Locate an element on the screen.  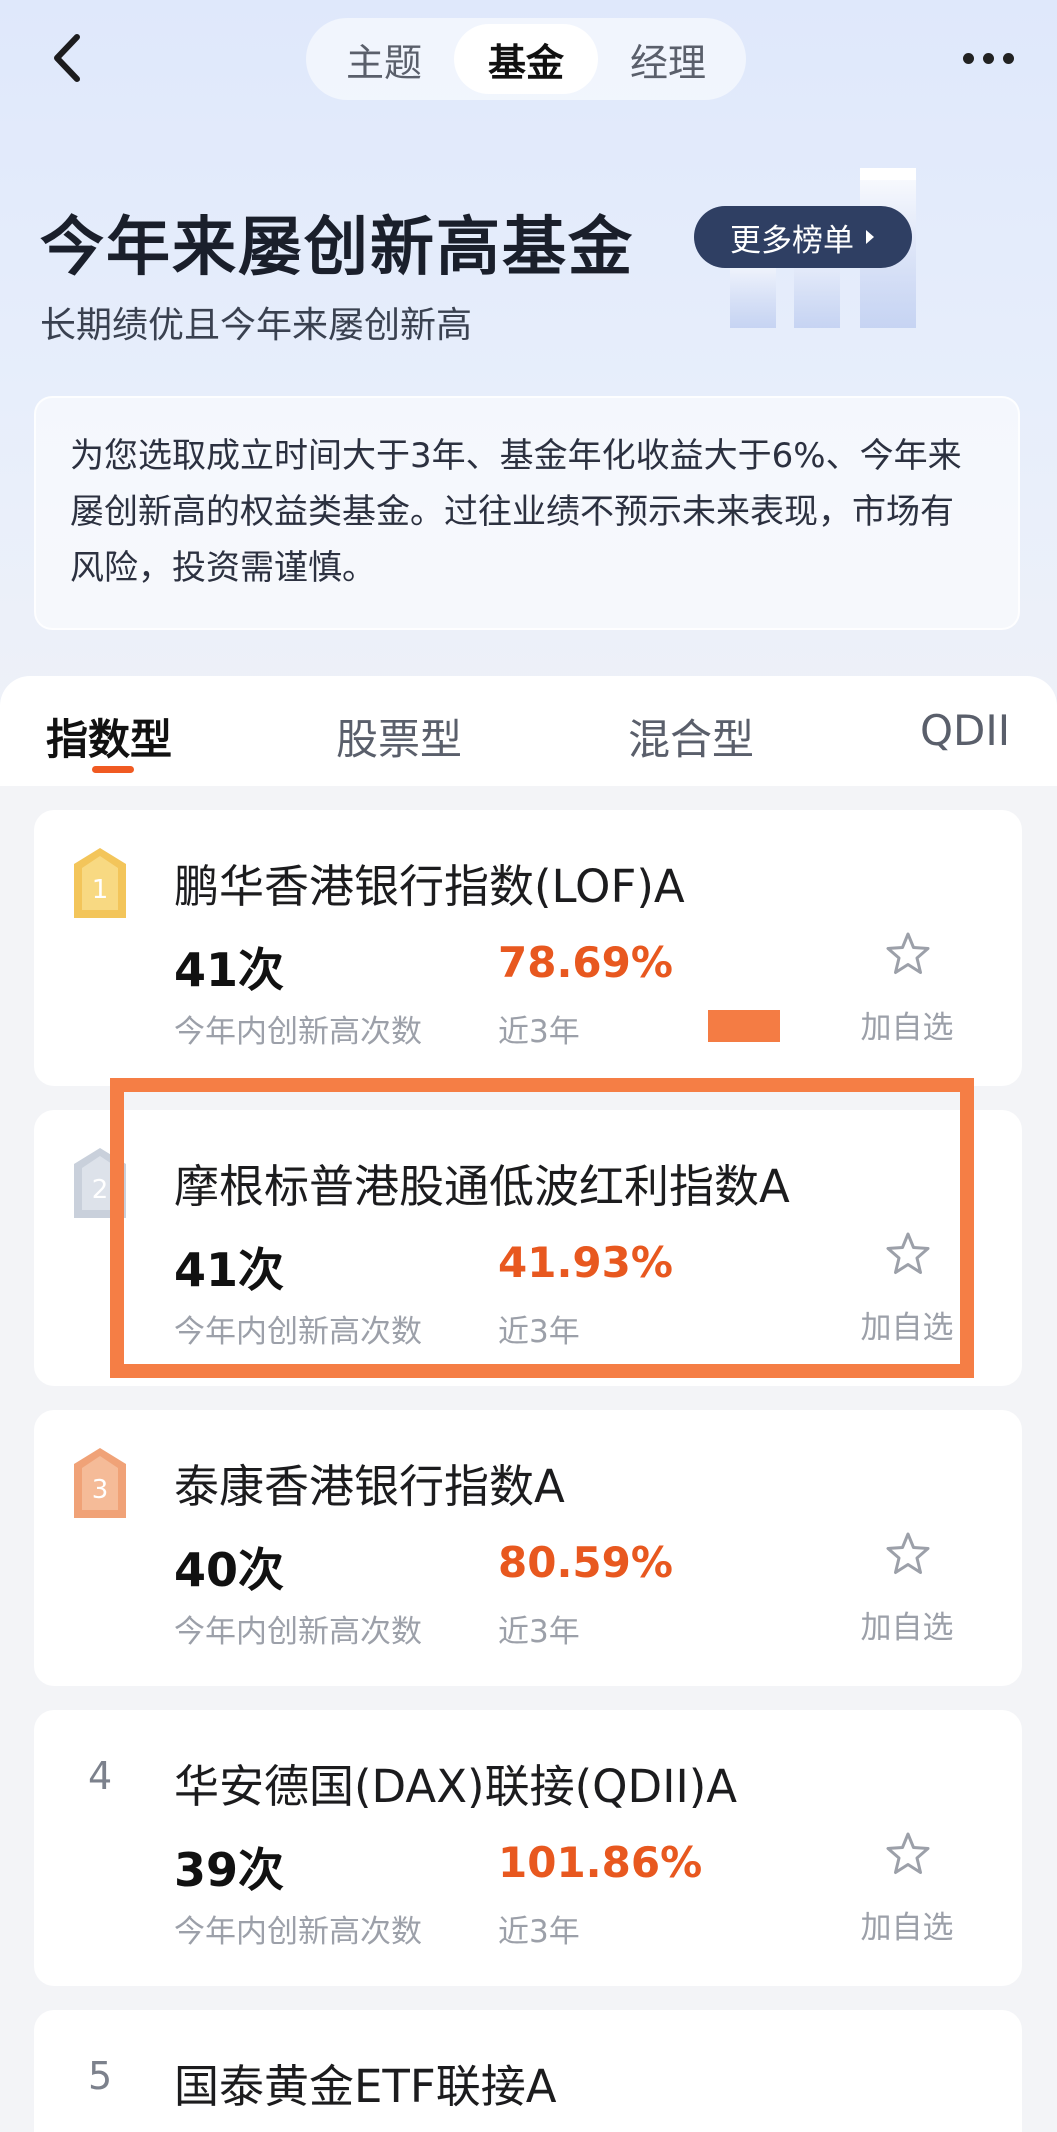
rank-number: 1 is located at coordinates (100, 890).